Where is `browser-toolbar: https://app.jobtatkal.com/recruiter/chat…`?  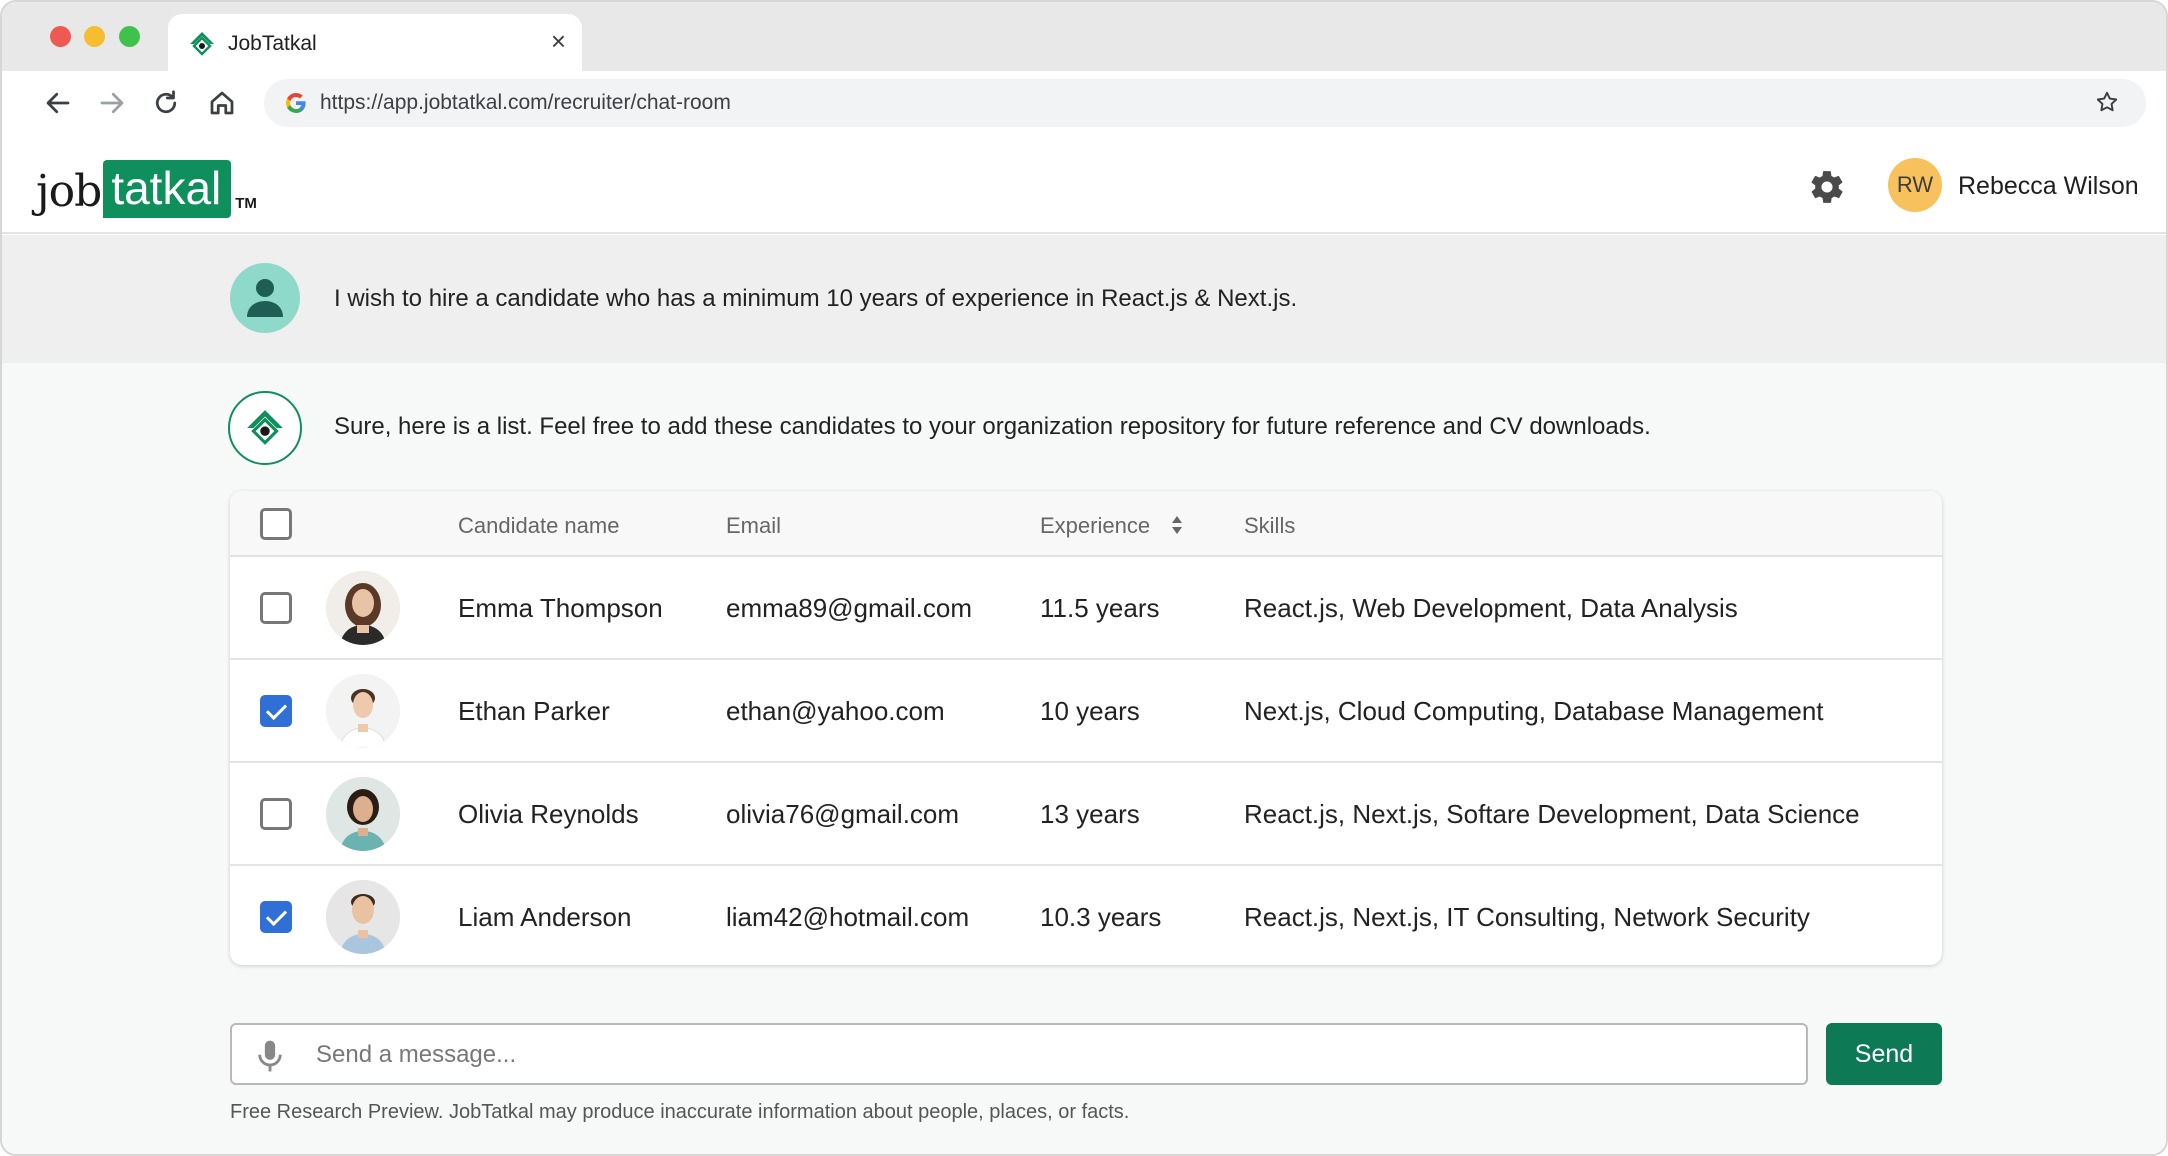 browser-toolbar: https://app.jobtatkal.com/recruiter/chat… is located at coordinates (1084, 104).